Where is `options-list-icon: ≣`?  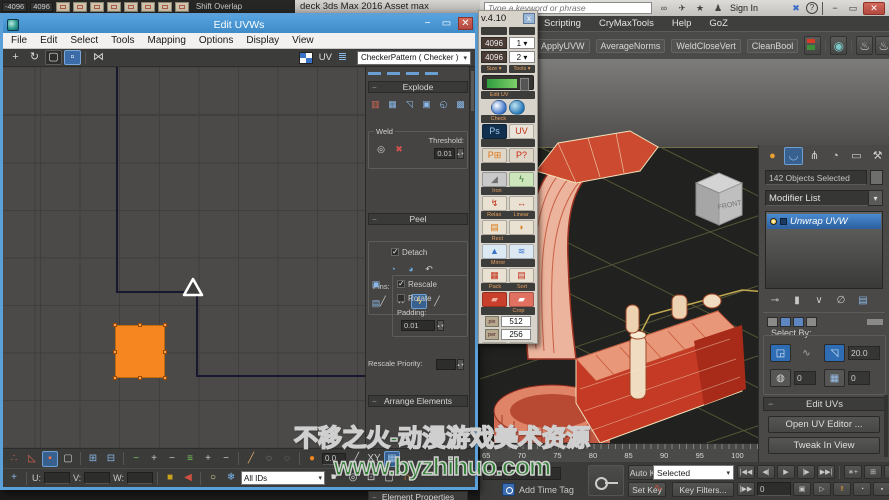
options-list-icon: ≣ is located at coordinates (342, 57).